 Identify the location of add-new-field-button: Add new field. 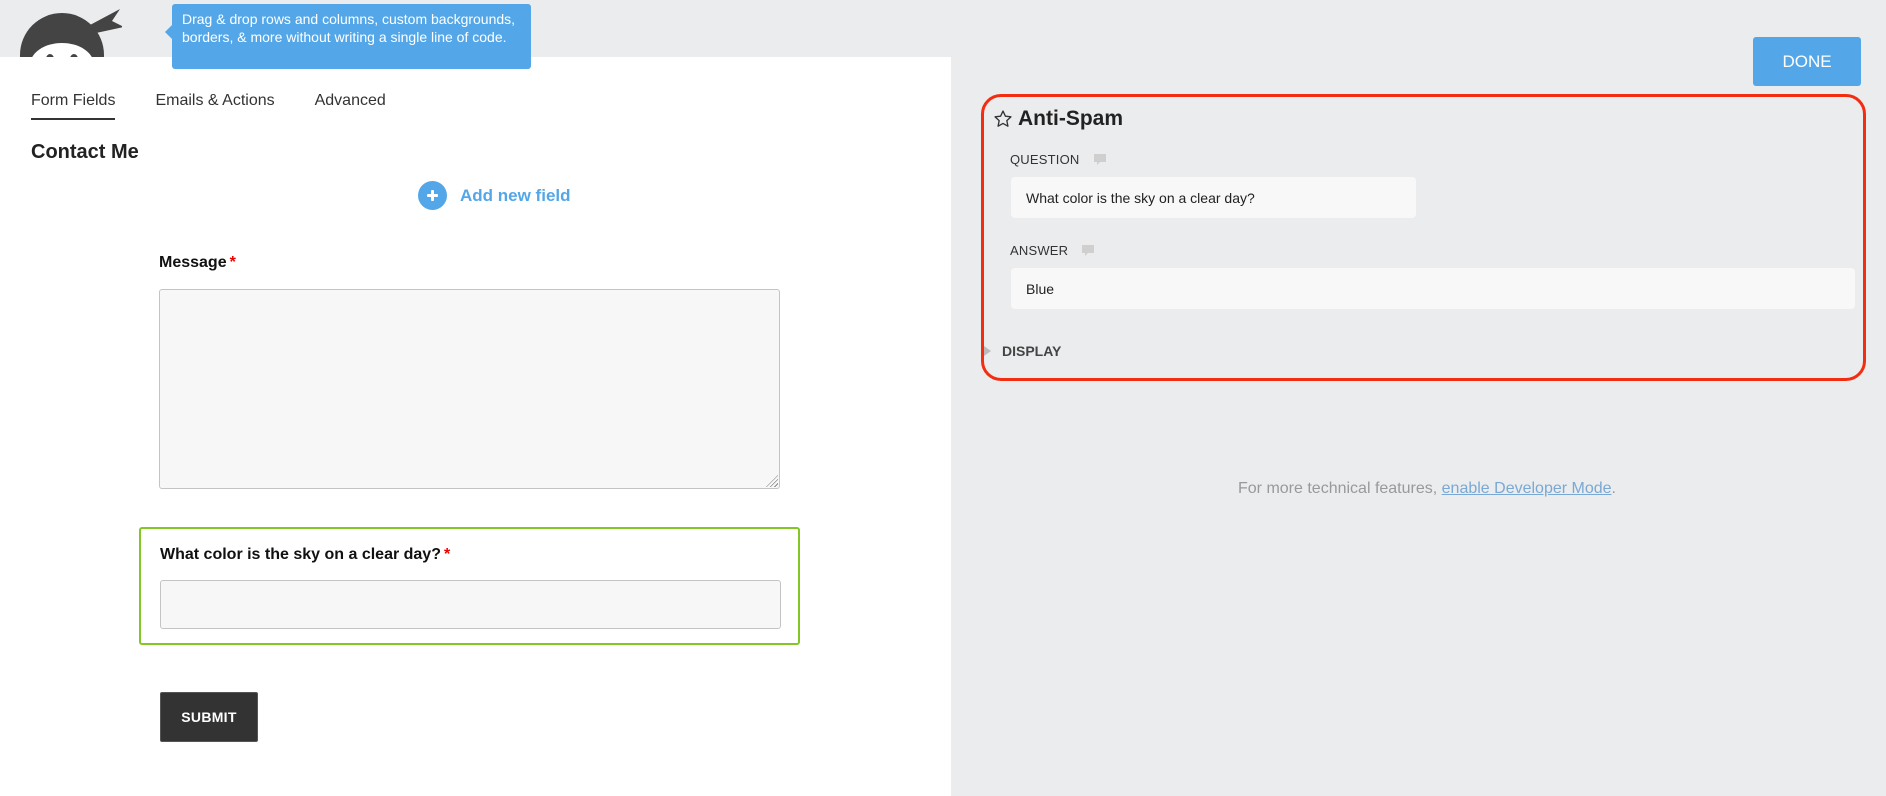
(494, 195).